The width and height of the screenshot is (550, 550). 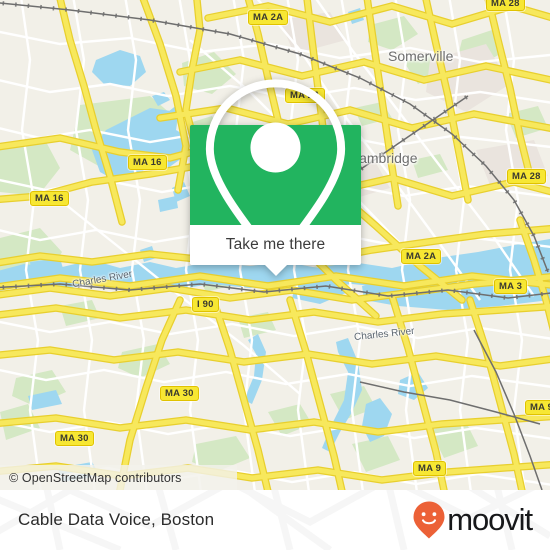 What do you see at coordinates (511, 286) in the screenshot?
I see `road-shield-ma-3: MA 3` at bounding box center [511, 286].